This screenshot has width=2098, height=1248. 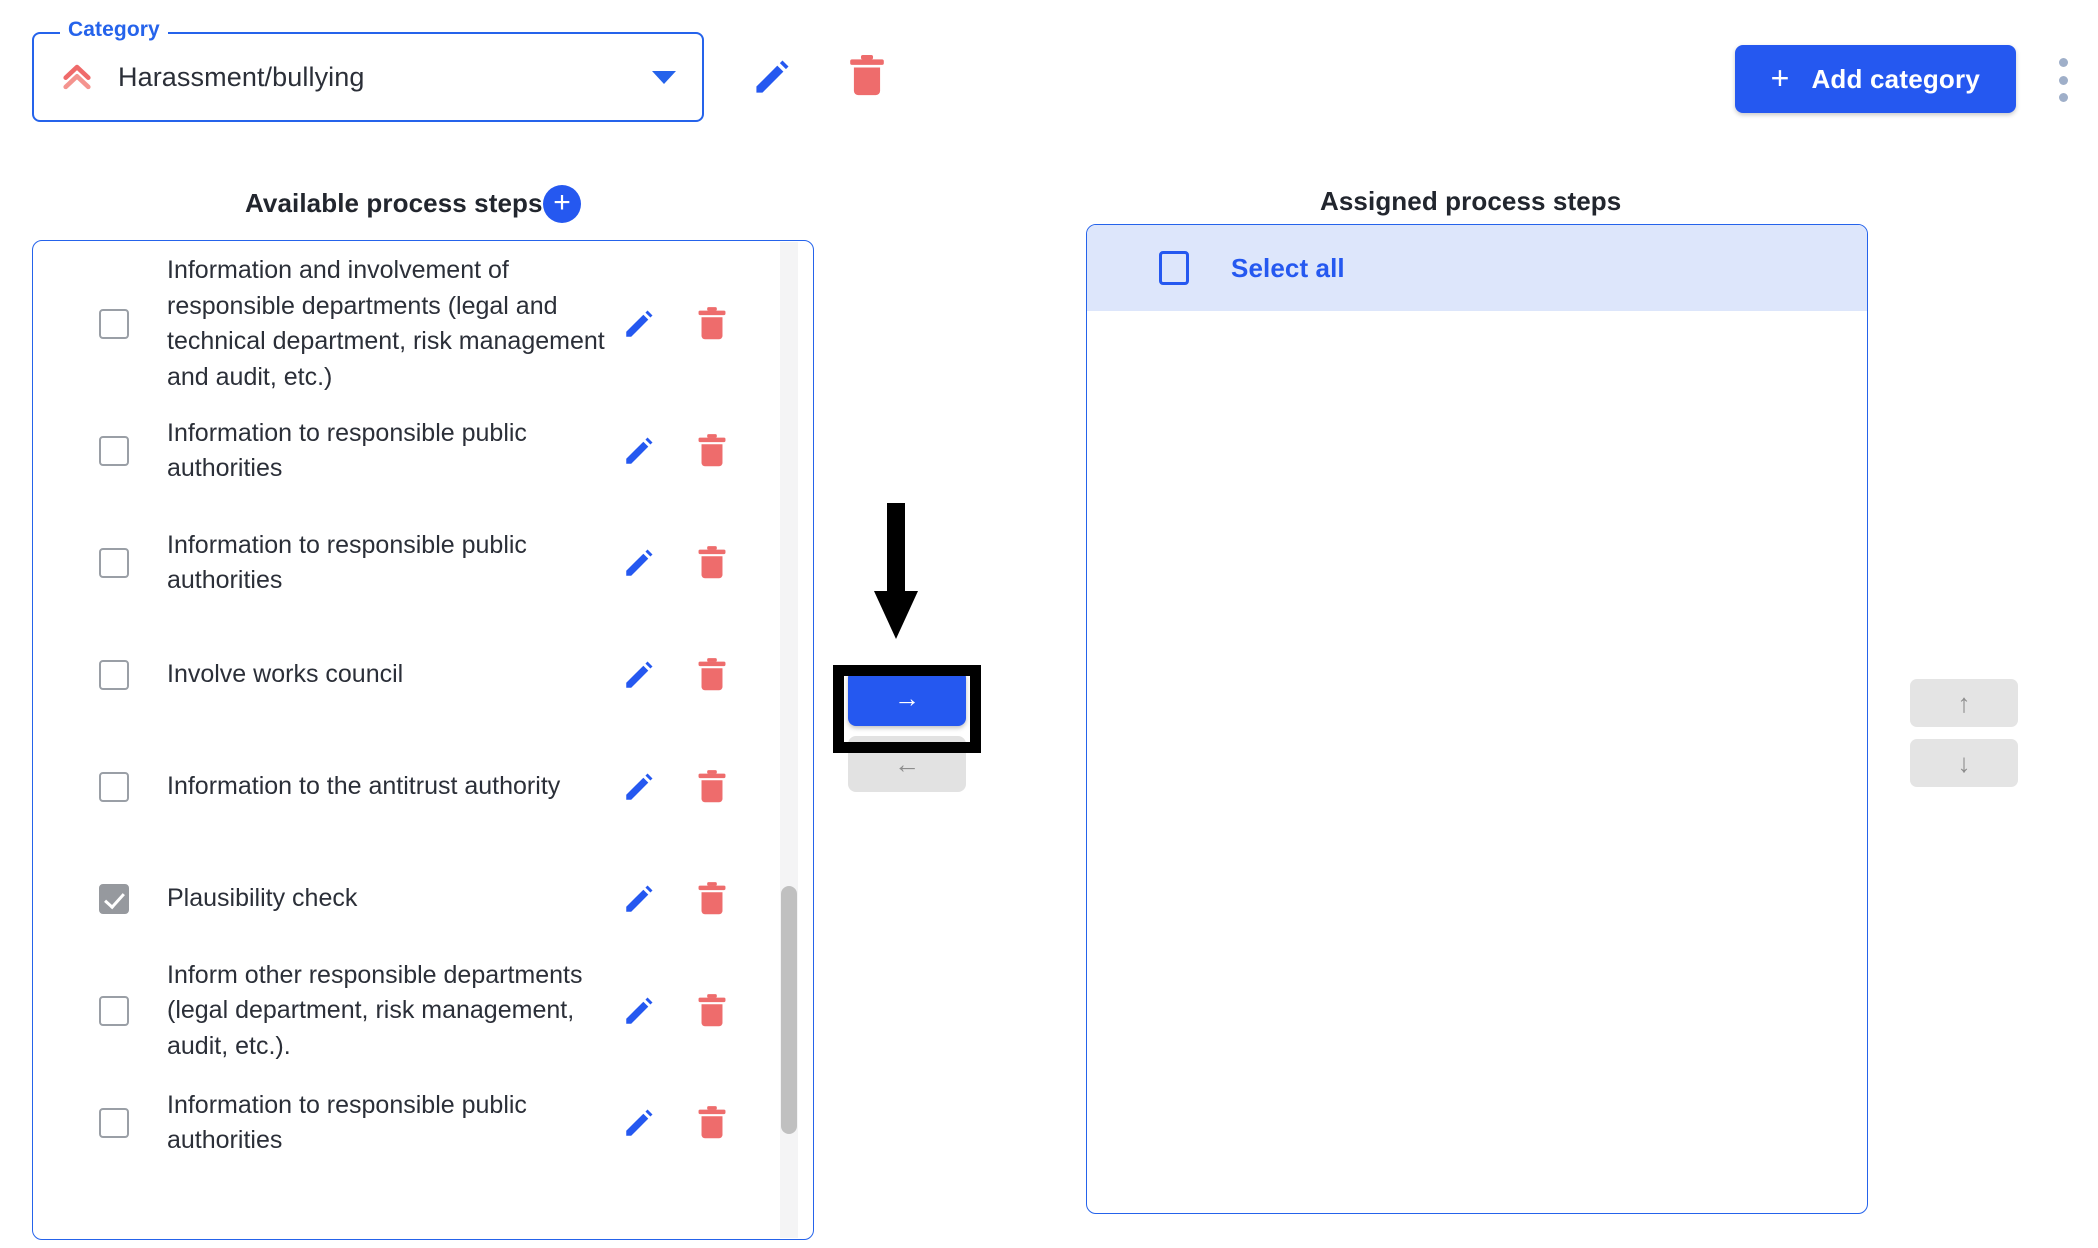 What do you see at coordinates (368, 70) in the screenshot?
I see `category-select: Category Harassment/bullying` at bounding box center [368, 70].